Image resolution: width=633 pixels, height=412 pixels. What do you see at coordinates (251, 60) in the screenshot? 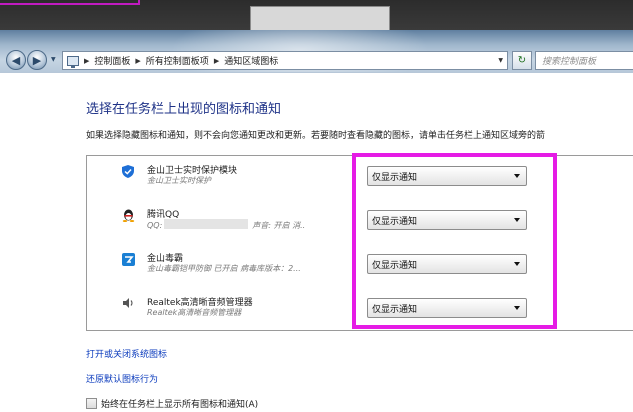
I see `breadcrumb-notification-icons: 通知区域图标` at bounding box center [251, 60].